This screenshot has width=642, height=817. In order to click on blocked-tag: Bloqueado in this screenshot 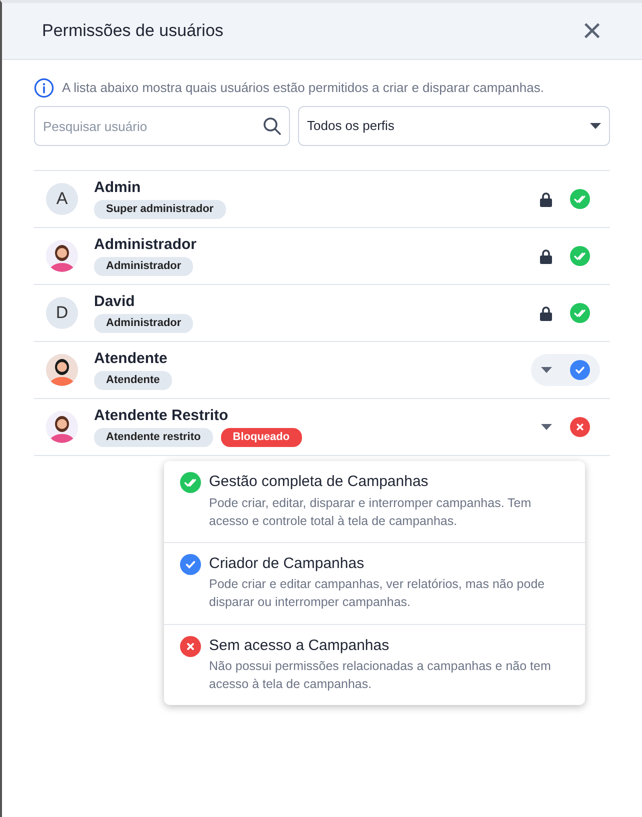, I will do `click(261, 437)`.